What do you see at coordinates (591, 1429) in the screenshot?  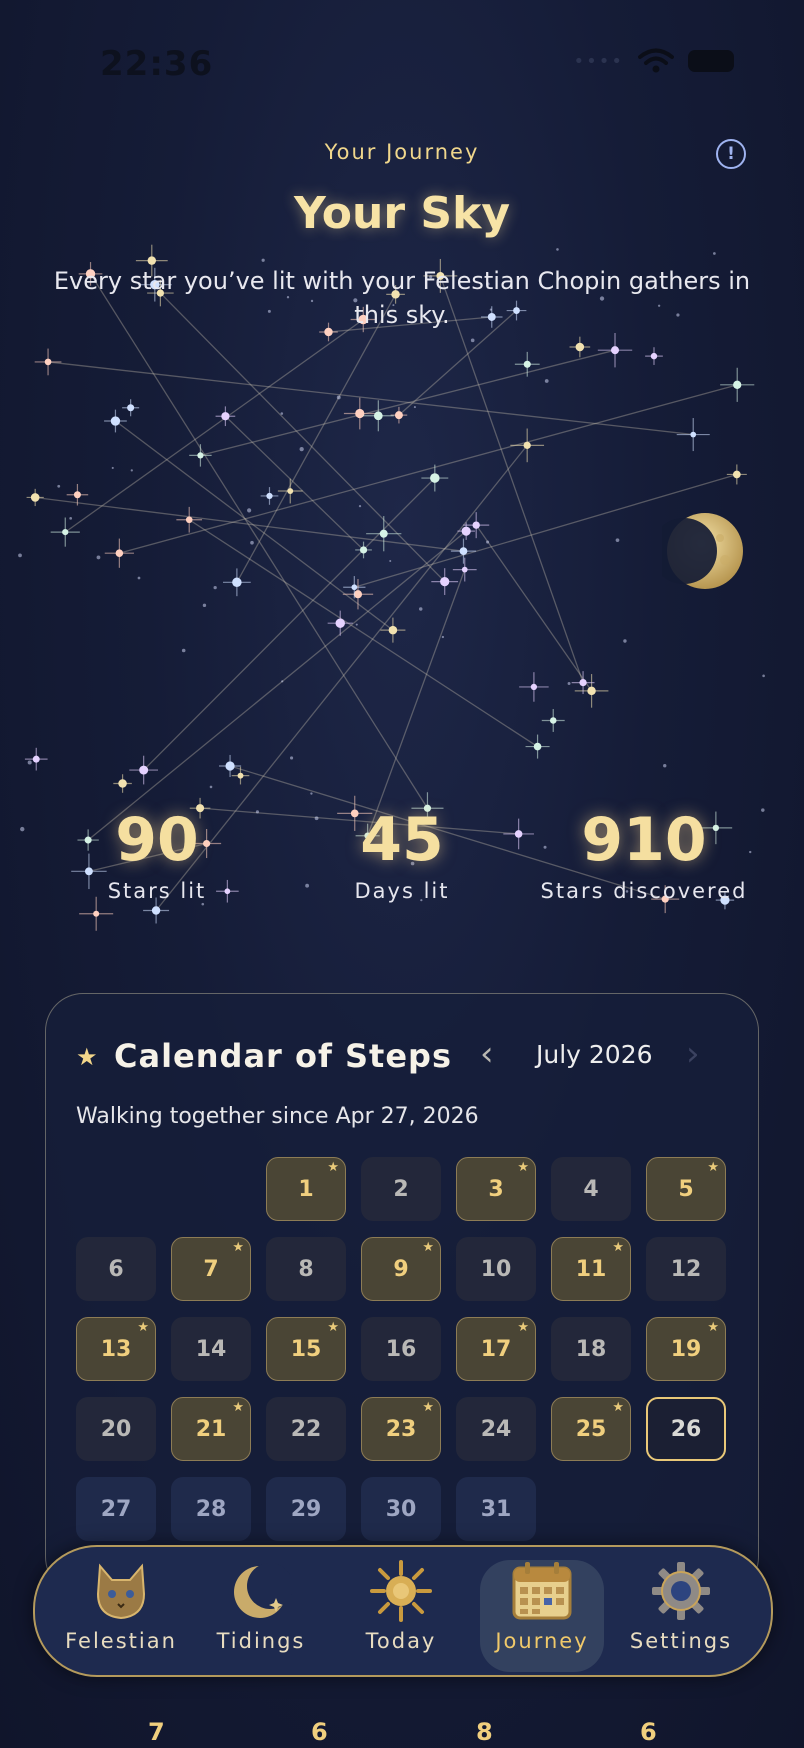 I see `calendar-day: 25 ★` at bounding box center [591, 1429].